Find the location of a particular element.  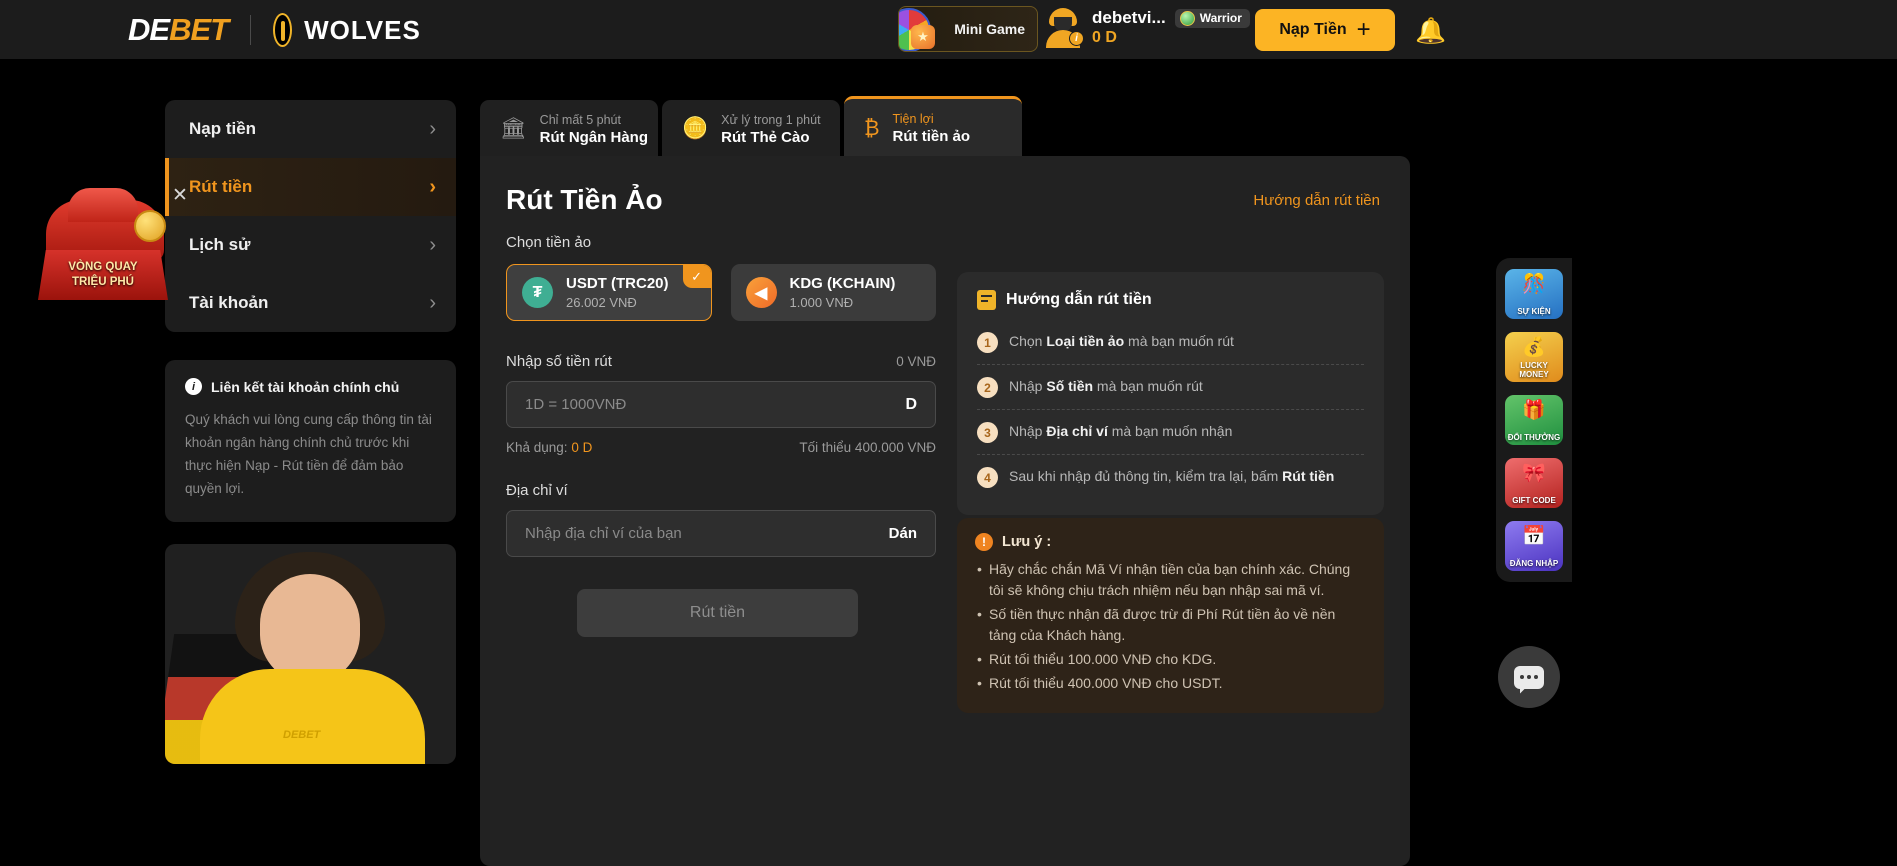

warning-item: Rút tối thiểu 400.000 VNĐ cho USDT. is located at coordinates (1170, 683).